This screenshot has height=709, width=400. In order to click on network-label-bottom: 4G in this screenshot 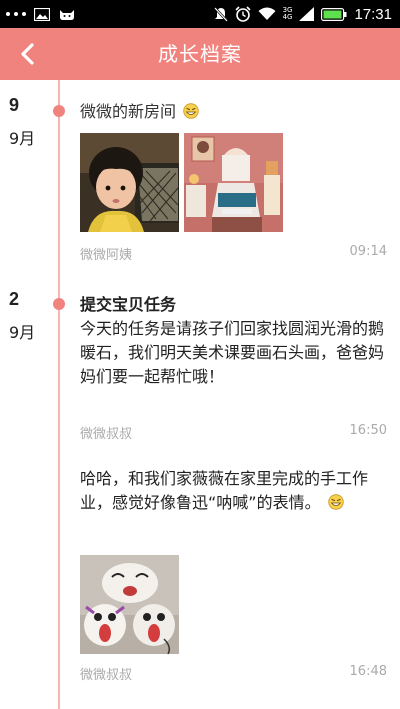, I will do `click(287, 17)`.